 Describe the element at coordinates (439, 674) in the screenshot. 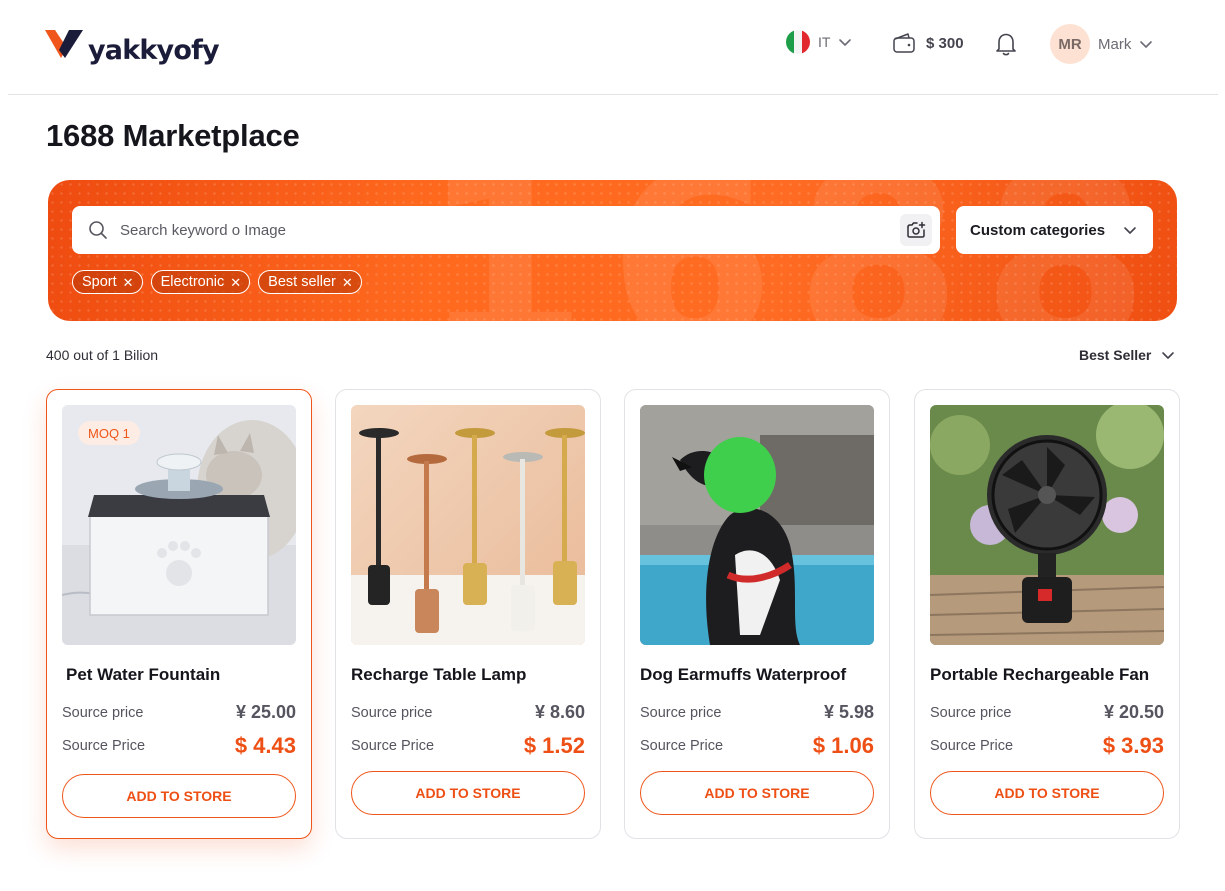

I see `product-title: Recharge Table Lamp` at that location.